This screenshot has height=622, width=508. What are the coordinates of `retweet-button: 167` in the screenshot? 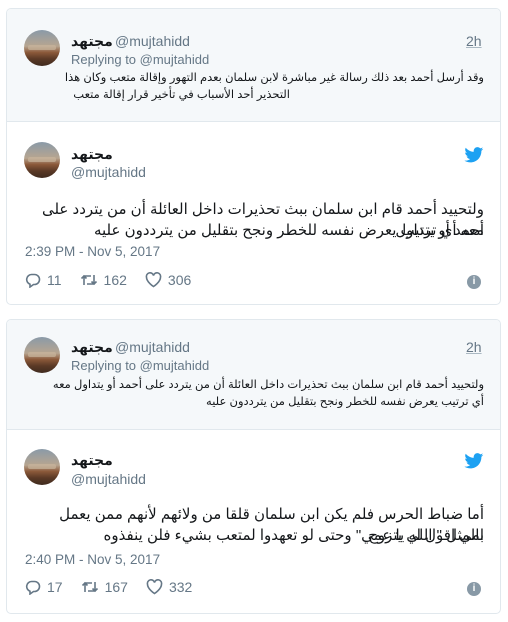 It's located at (104, 587).